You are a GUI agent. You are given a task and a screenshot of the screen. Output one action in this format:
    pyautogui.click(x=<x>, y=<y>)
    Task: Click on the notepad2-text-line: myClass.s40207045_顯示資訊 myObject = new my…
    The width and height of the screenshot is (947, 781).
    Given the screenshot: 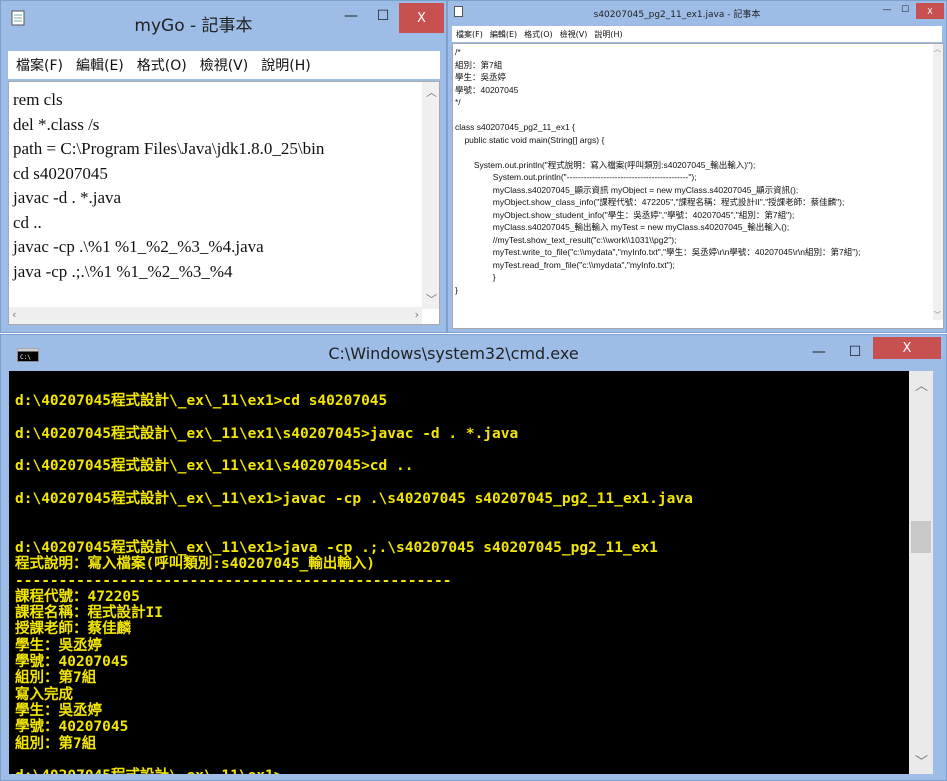 What is the action you would take?
    pyautogui.click(x=627, y=189)
    